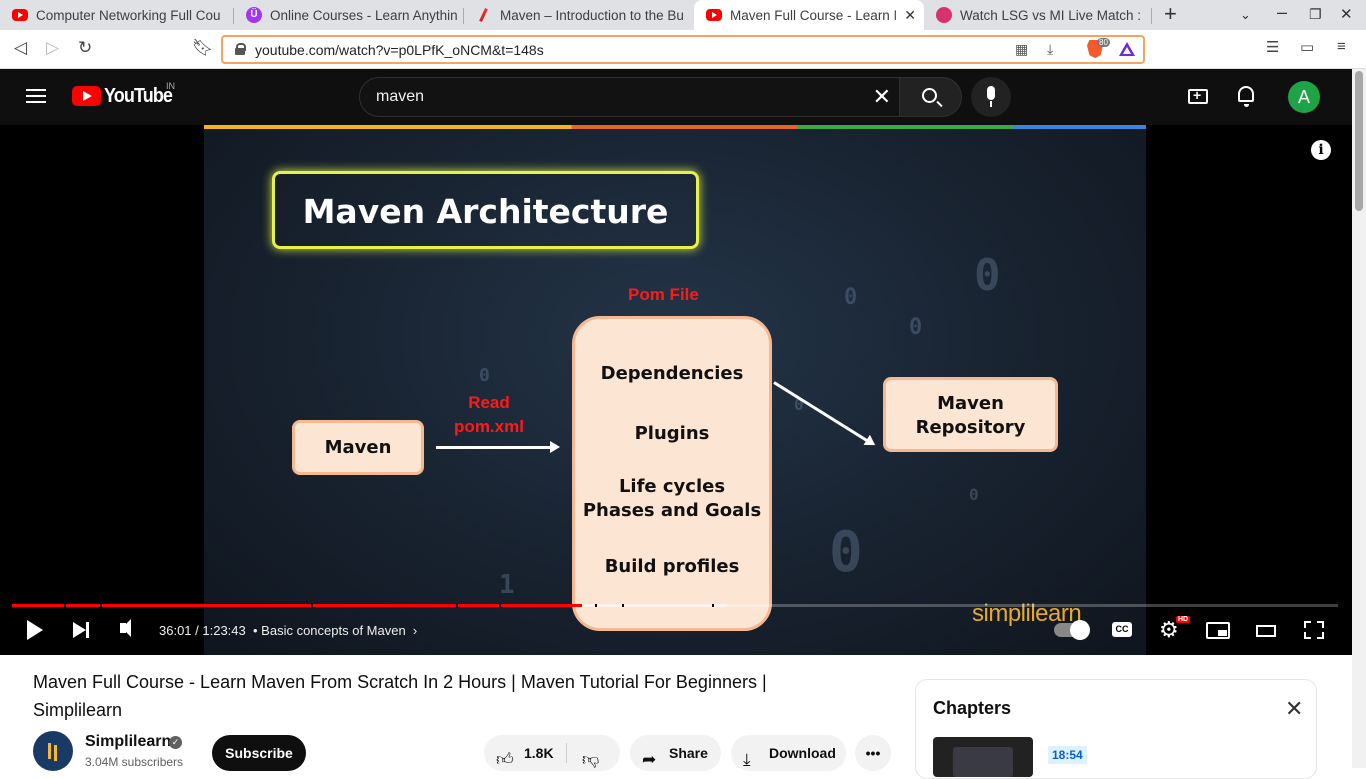 This screenshot has height=779, width=1366. I want to click on pom-file-label: Pom File, so click(663, 294).